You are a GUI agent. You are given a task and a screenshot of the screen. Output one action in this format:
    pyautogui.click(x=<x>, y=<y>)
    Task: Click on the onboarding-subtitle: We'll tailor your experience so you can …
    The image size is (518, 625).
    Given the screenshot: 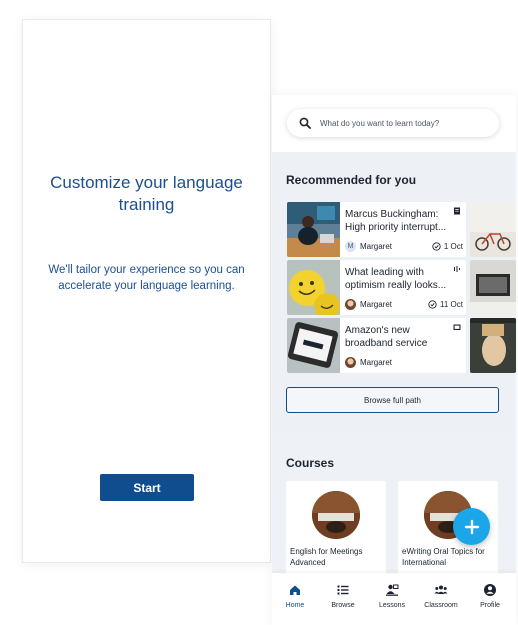 What is the action you would take?
    pyautogui.click(x=146, y=278)
    